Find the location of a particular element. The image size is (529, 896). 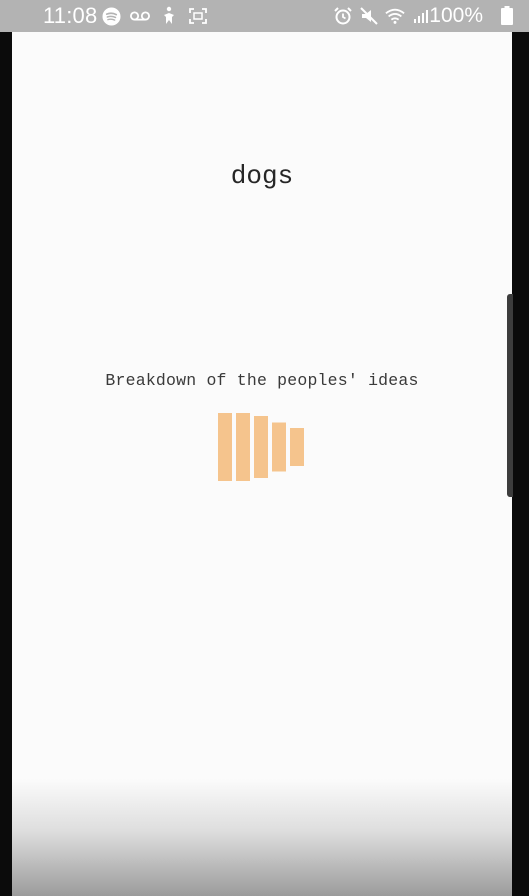

wifi-icon is located at coordinates (395, 16).